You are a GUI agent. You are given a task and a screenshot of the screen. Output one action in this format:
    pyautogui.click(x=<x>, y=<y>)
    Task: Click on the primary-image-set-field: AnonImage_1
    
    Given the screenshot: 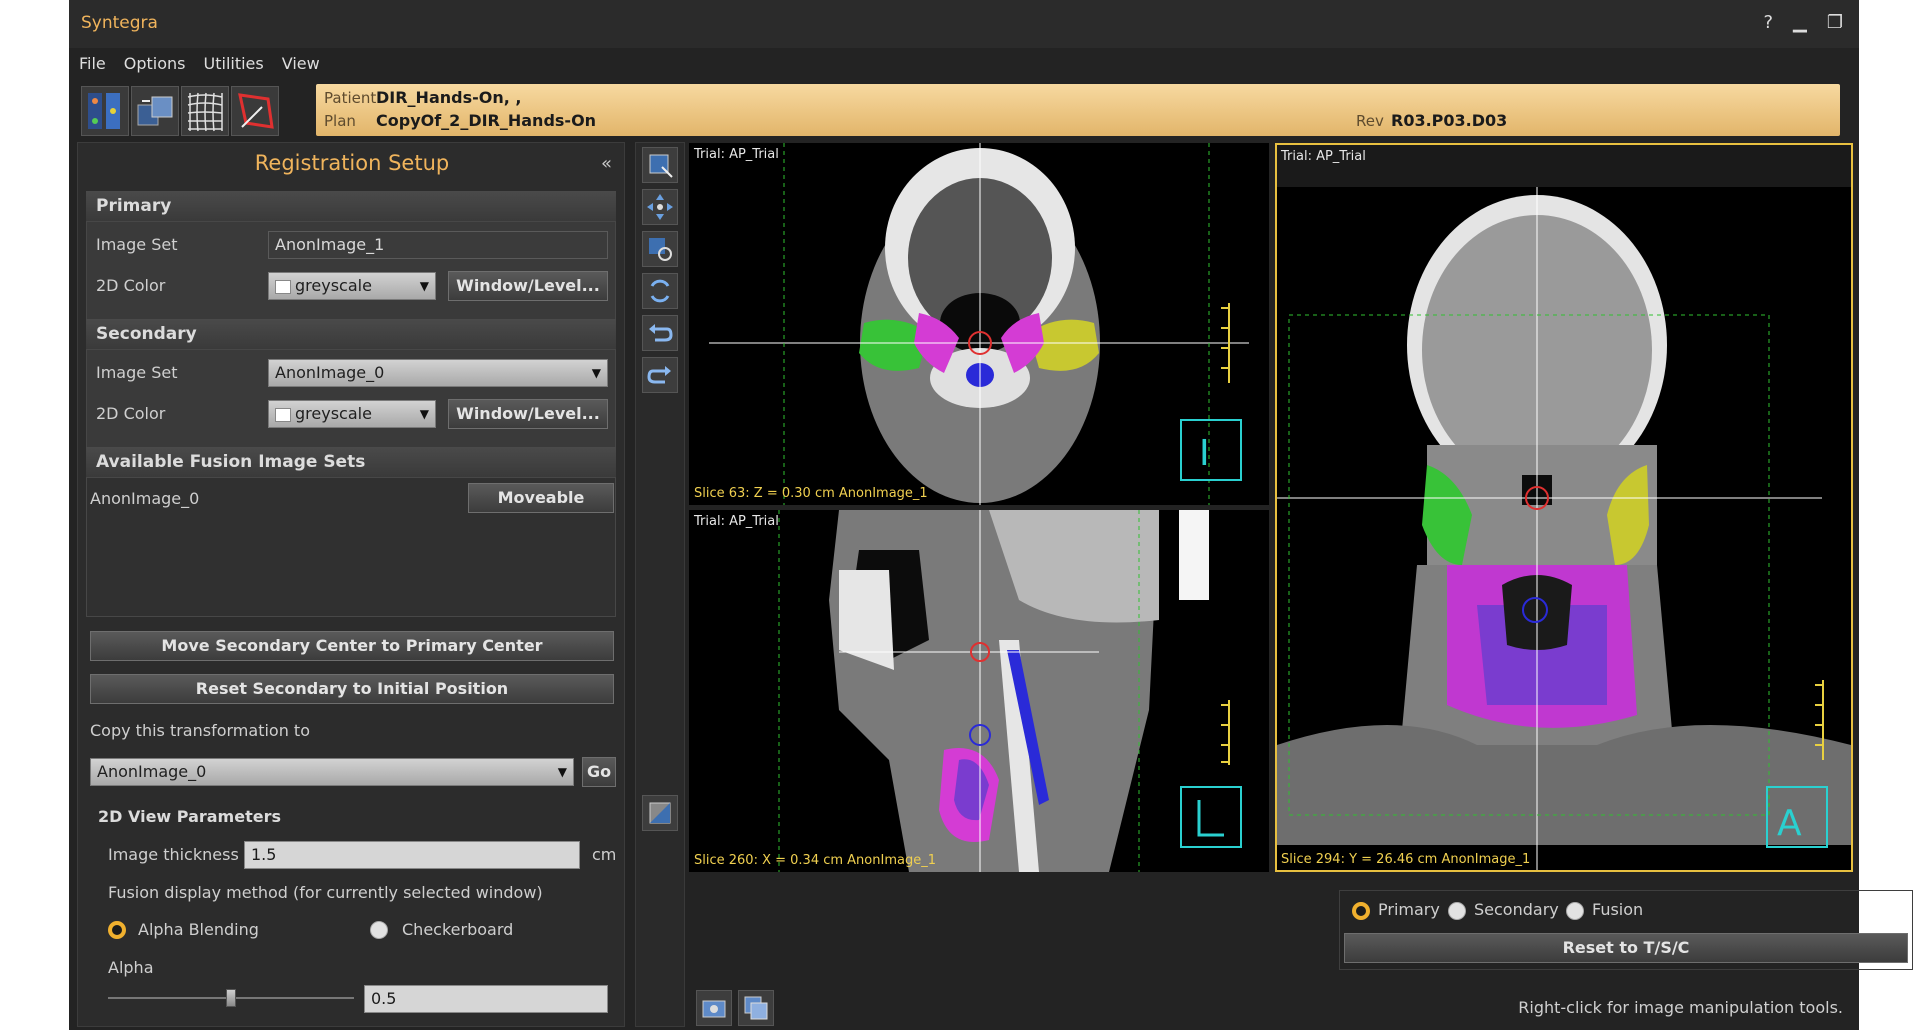 What is the action you would take?
    pyautogui.click(x=438, y=245)
    